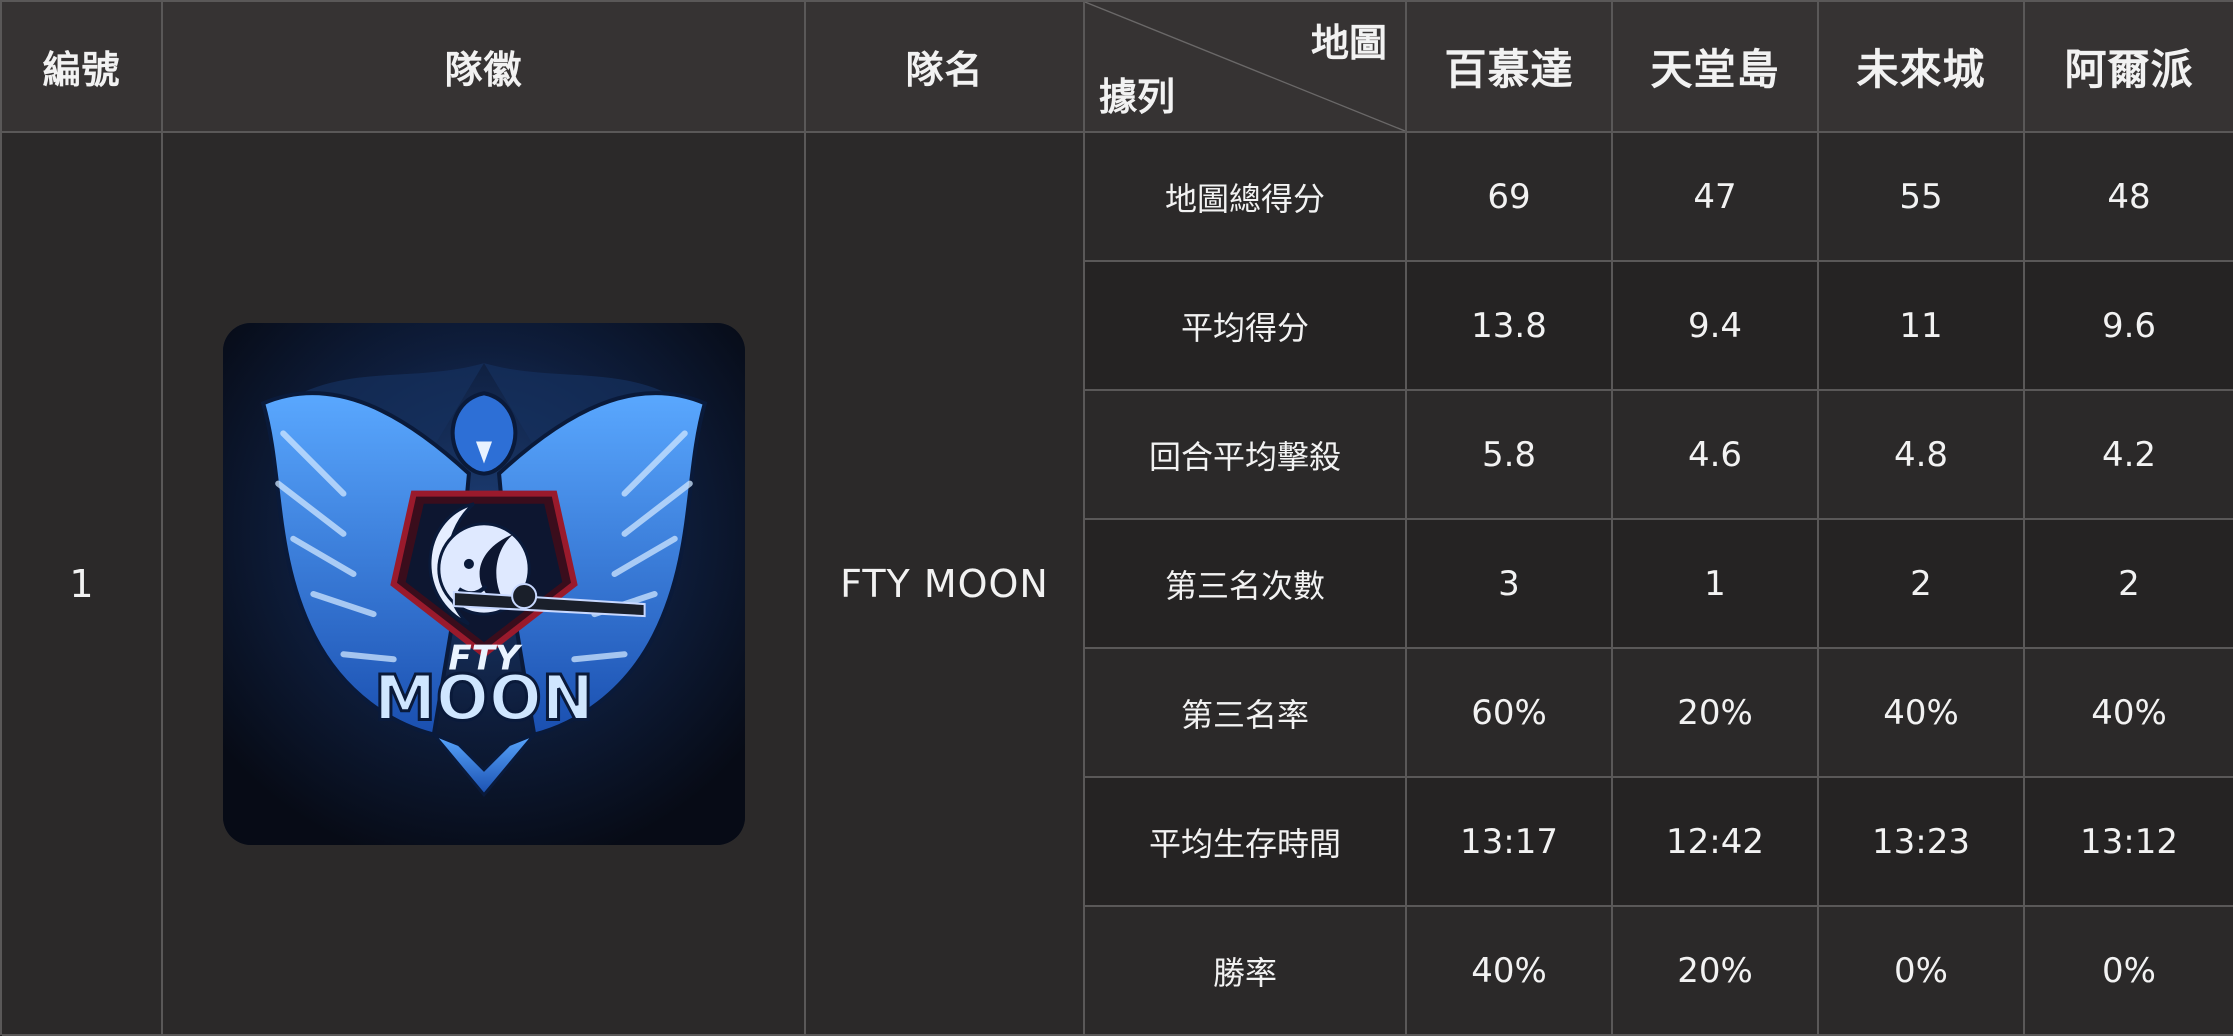 Image resolution: width=2233 pixels, height=1036 pixels. I want to click on header-team-name: 隊名, so click(945, 67).